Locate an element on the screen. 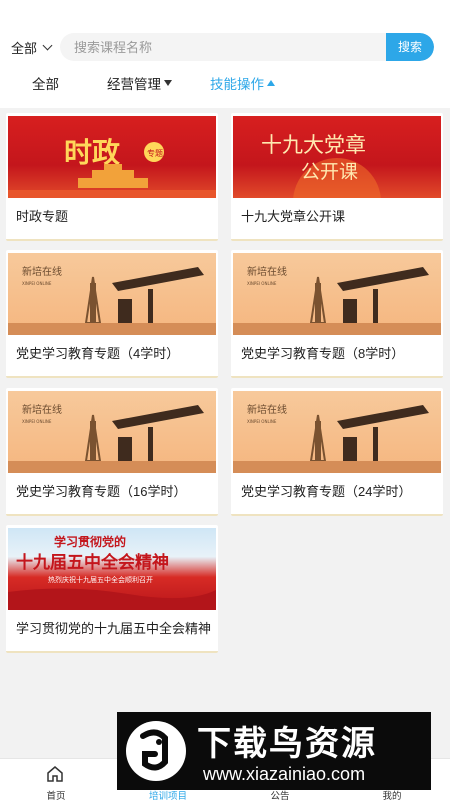 This screenshot has width=450, height=800. course-card: 新培在线 XINPEI ONLINE 党史学习教育专题（8学时） is located at coordinates (337, 314).